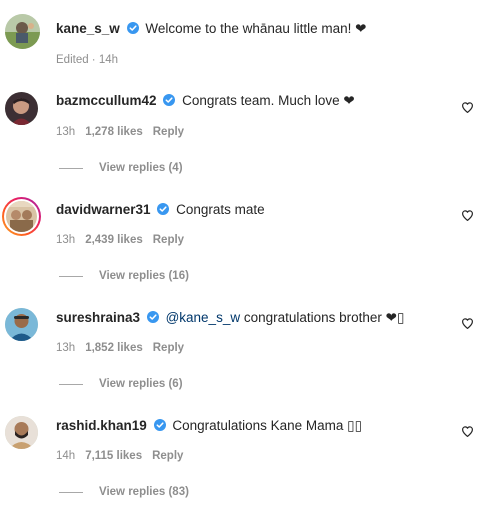 This screenshot has width=483, height=516. I want to click on likes-count: 1,852 likes, so click(114, 348).